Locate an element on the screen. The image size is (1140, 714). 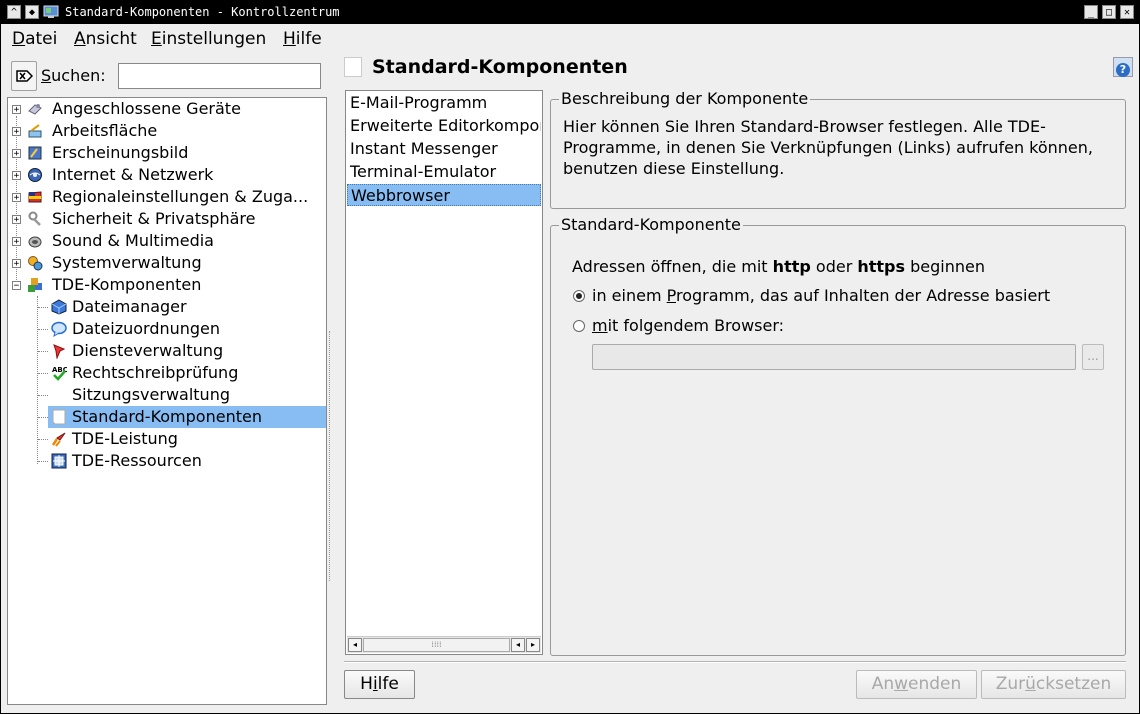
tree-item-angeschlossene-geraete: + Angeschlossene Geräte is located at coordinates (167, 109).